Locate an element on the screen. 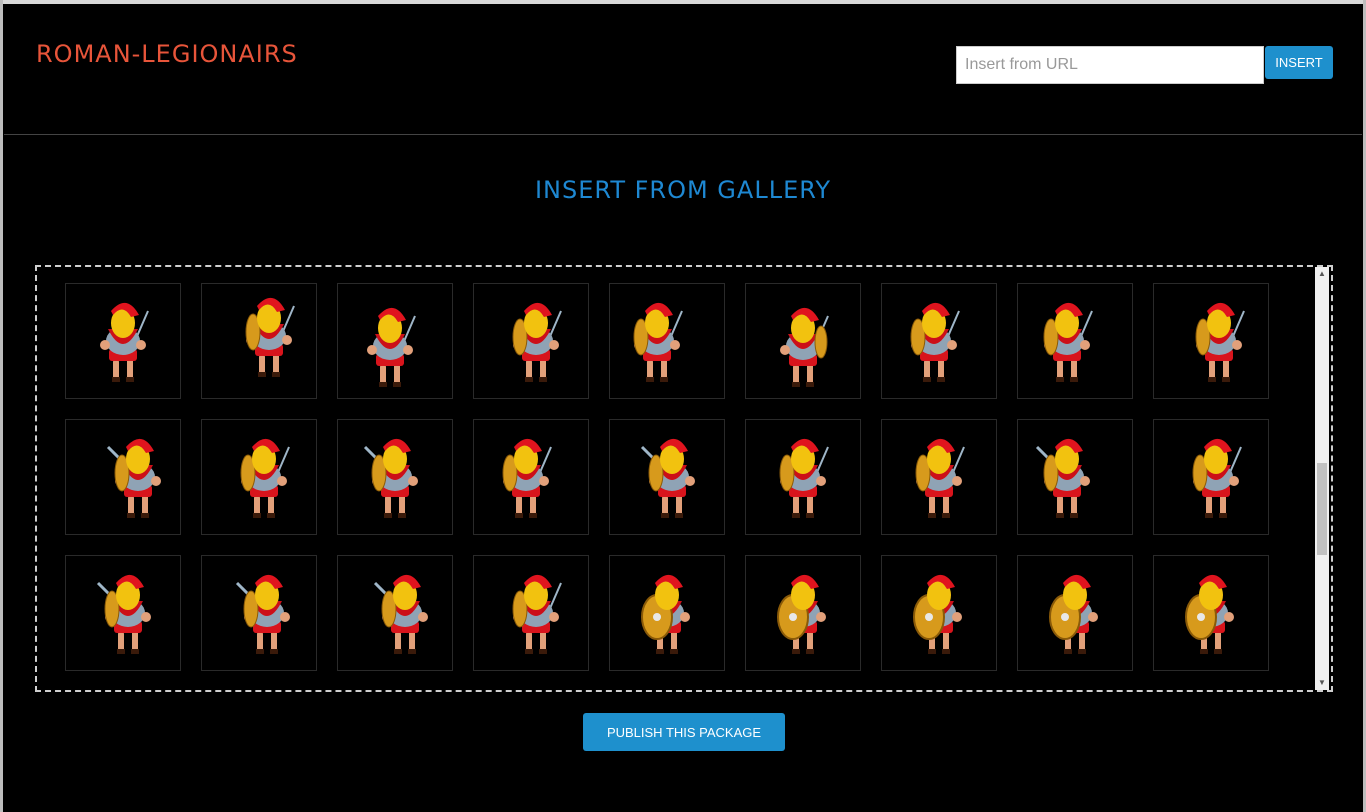 Image resolution: width=1366 pixels, height=812 pixels. window-left-border is located at coordinates (1, 406).